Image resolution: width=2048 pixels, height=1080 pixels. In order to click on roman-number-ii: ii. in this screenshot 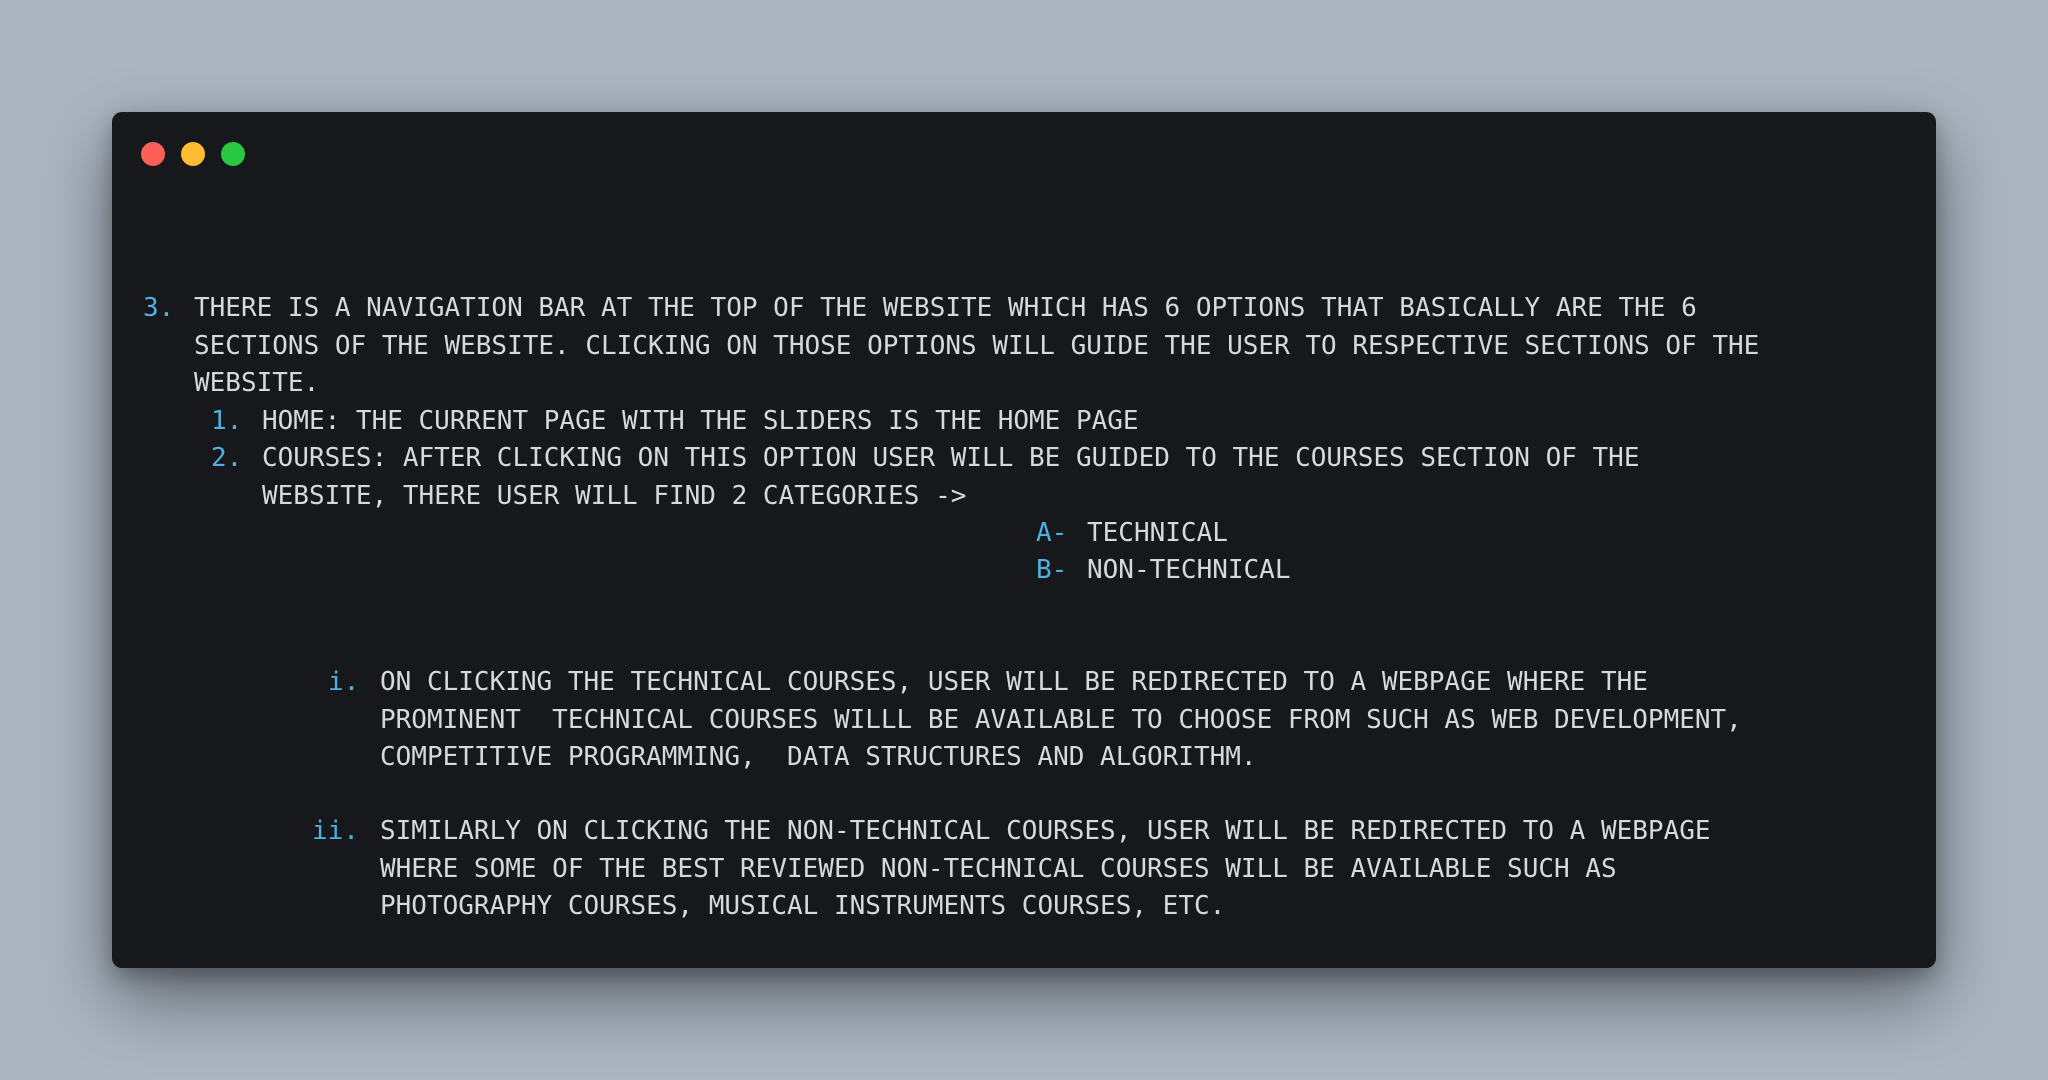, I will do `click(335, 831)`.